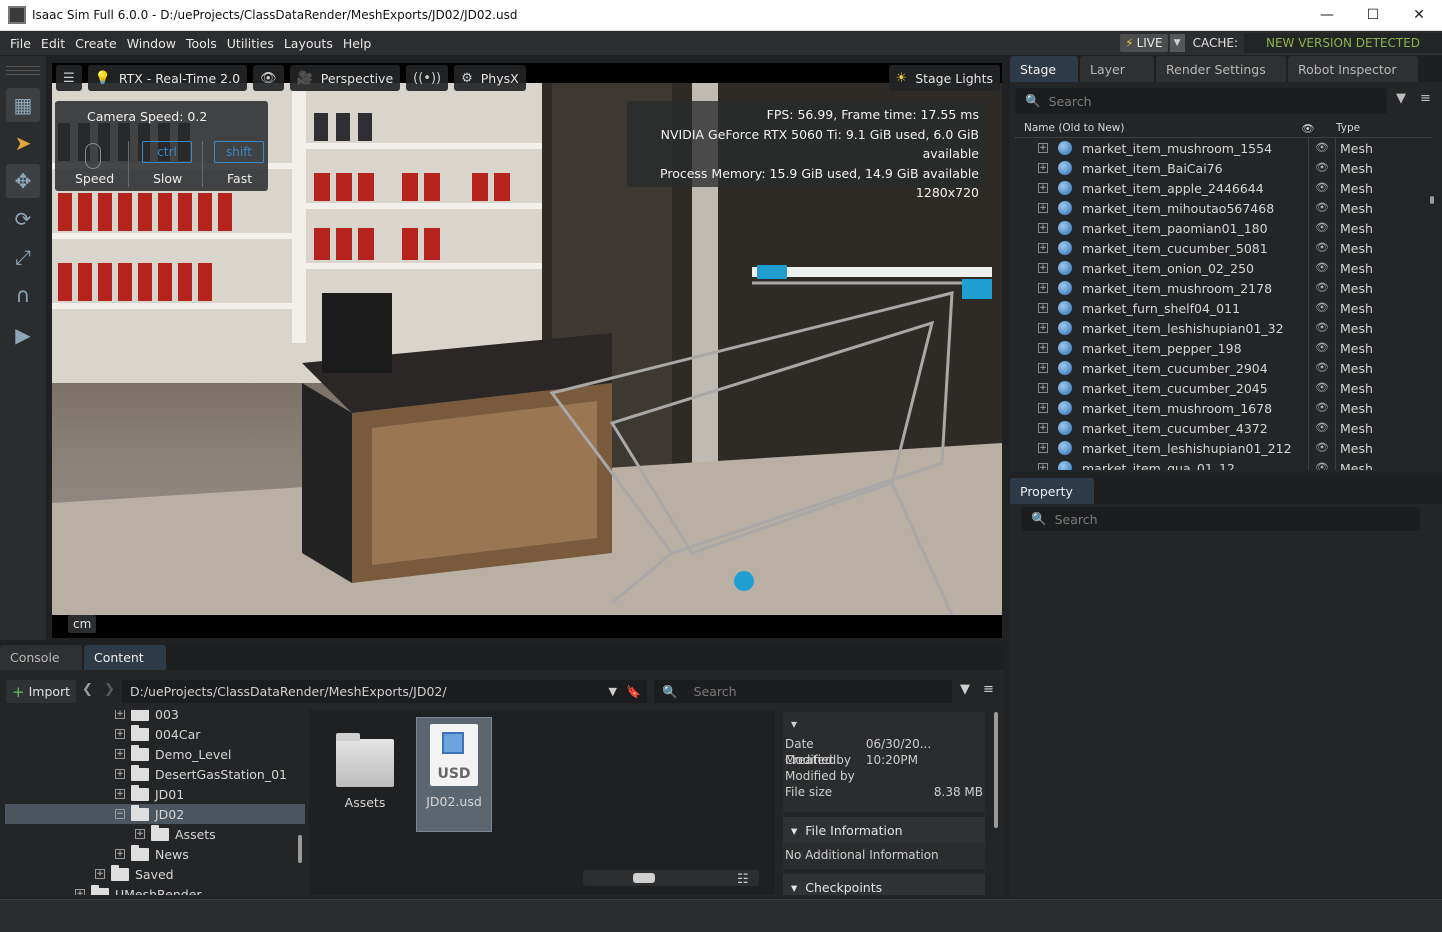  Describe the element at coordinates (151, 43) in the screenshot. I see `menu-window: Window` at that location.